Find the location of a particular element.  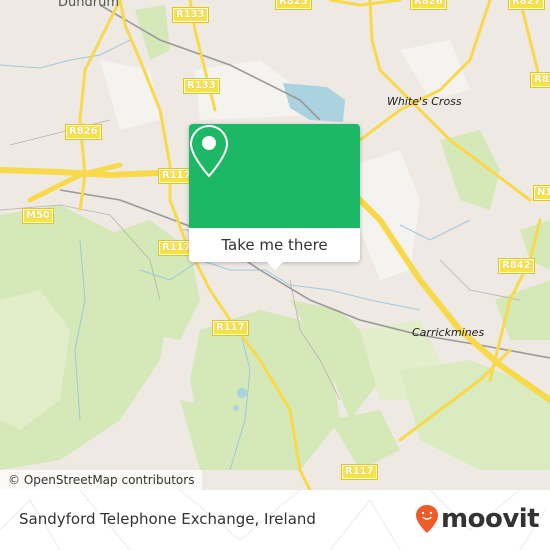

moovit-logo: moovit is located at coordinates (477, 519).